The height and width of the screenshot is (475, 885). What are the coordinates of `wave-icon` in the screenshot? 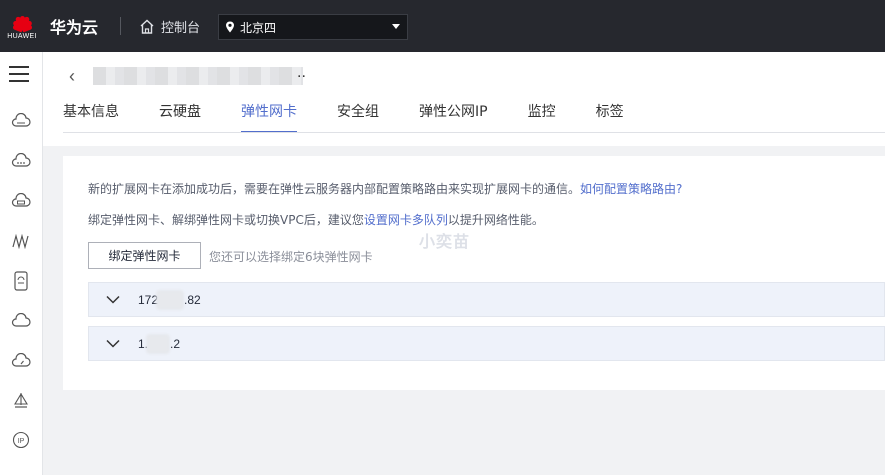 It's located at (21, 241).